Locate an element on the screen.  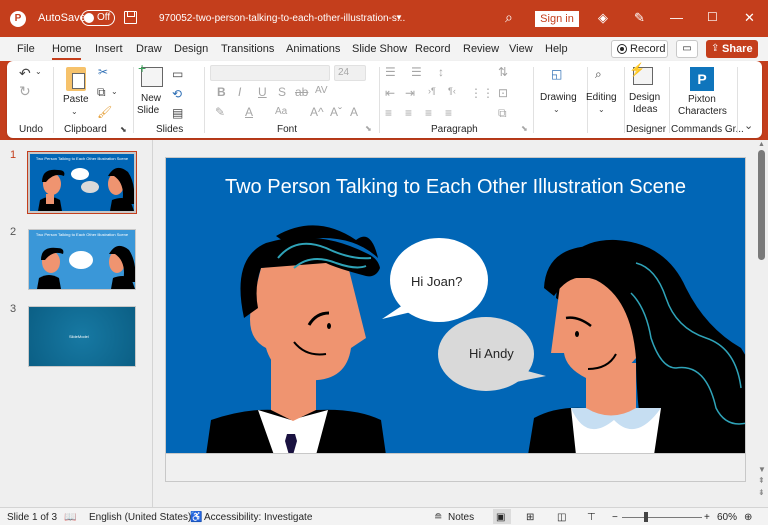
tab-home: Home is located at coordinates (67, 51).